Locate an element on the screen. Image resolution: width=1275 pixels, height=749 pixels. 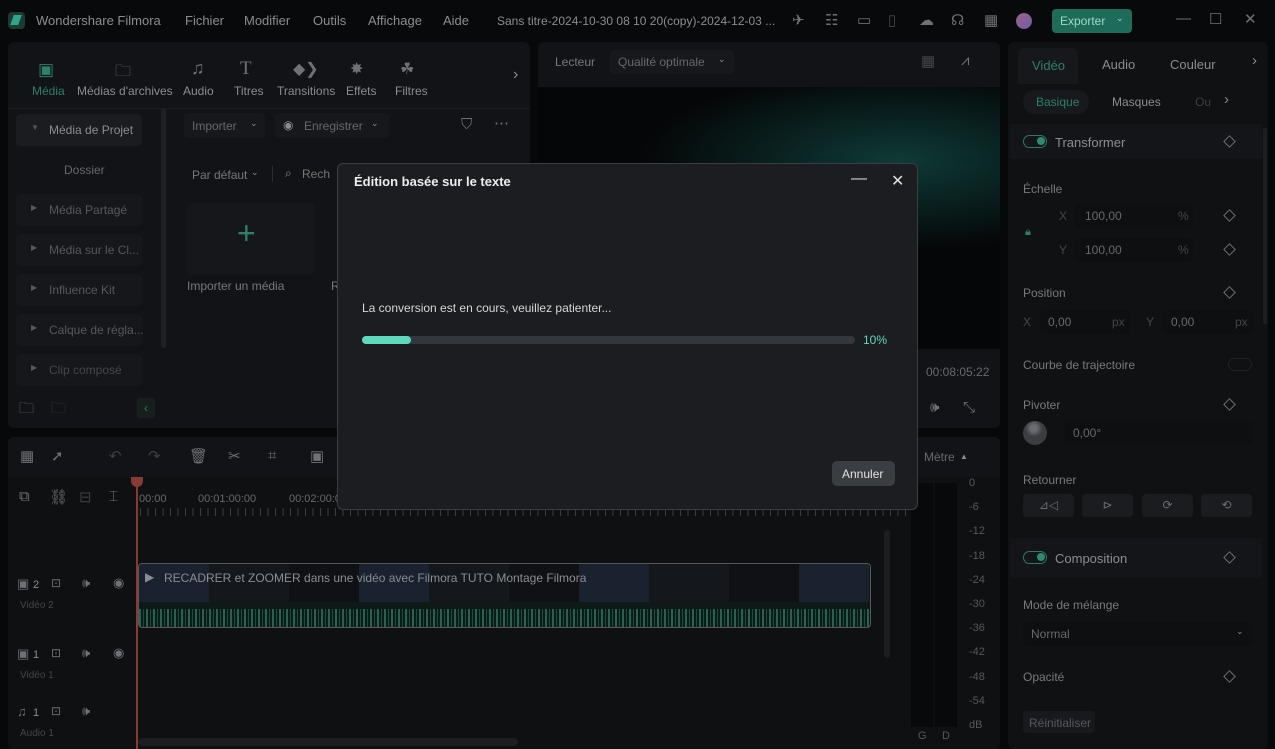
progress-fill is located at coordinates (387, 340).